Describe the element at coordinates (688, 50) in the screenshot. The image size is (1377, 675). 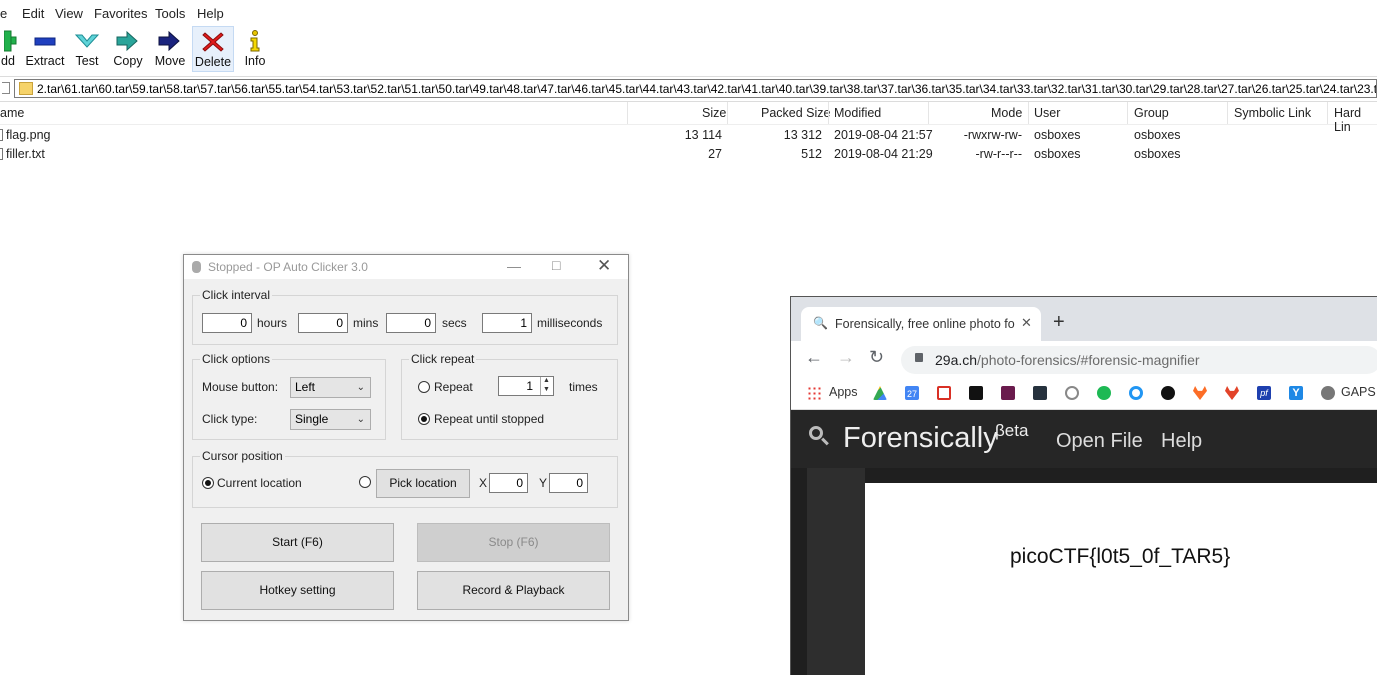
I see `toolbar: dd Extract Test Copy Move Delete Info` at that location.